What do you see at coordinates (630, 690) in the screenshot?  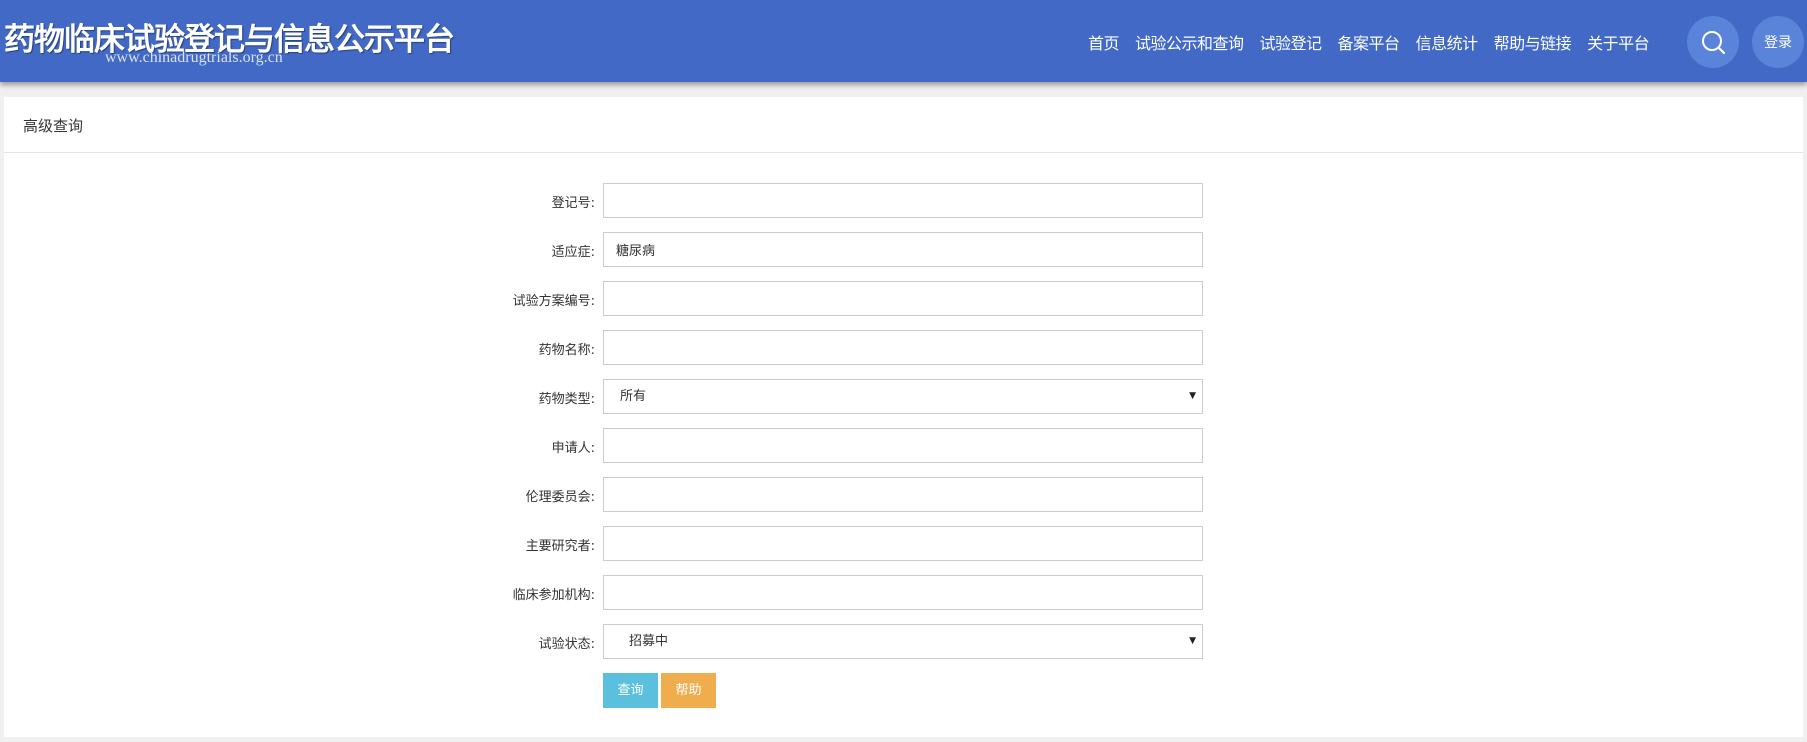 I see `query-button: 查询` at bounding box center [630, 690].